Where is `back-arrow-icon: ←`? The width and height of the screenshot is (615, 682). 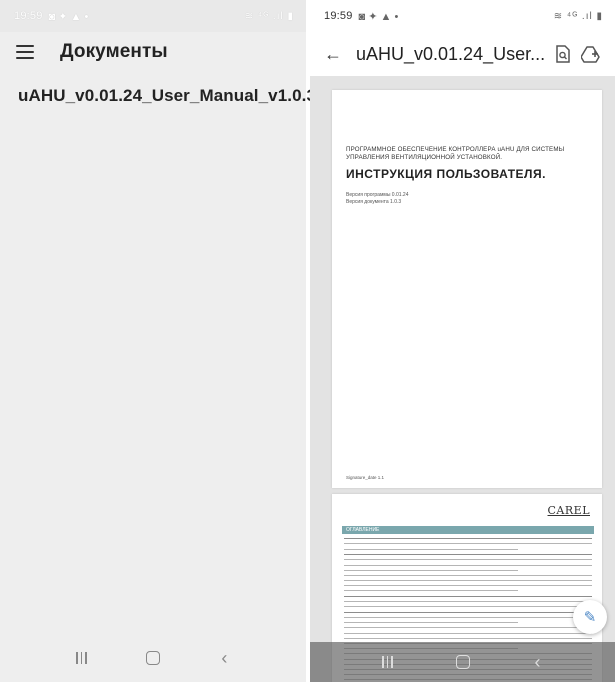
back-arrow-icon: ← is located at coordinates (333, 54).